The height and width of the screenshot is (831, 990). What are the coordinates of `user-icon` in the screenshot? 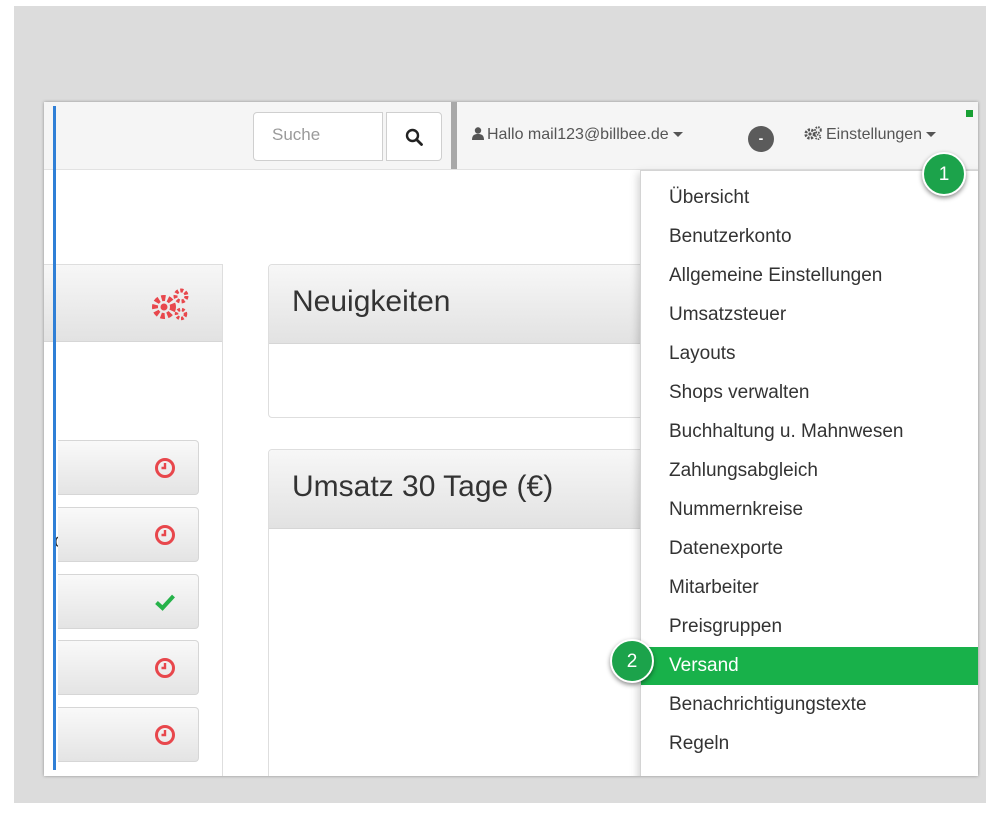 It's located at (478, 133).